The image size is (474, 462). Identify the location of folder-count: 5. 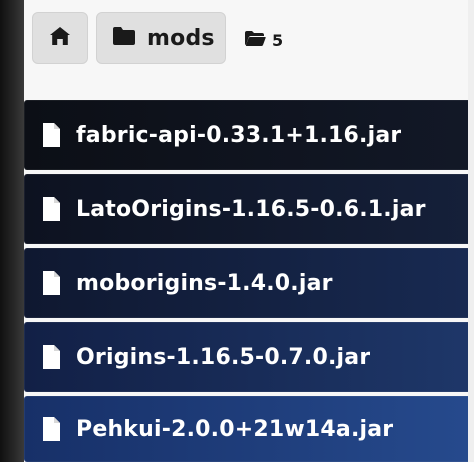
(263, 40).